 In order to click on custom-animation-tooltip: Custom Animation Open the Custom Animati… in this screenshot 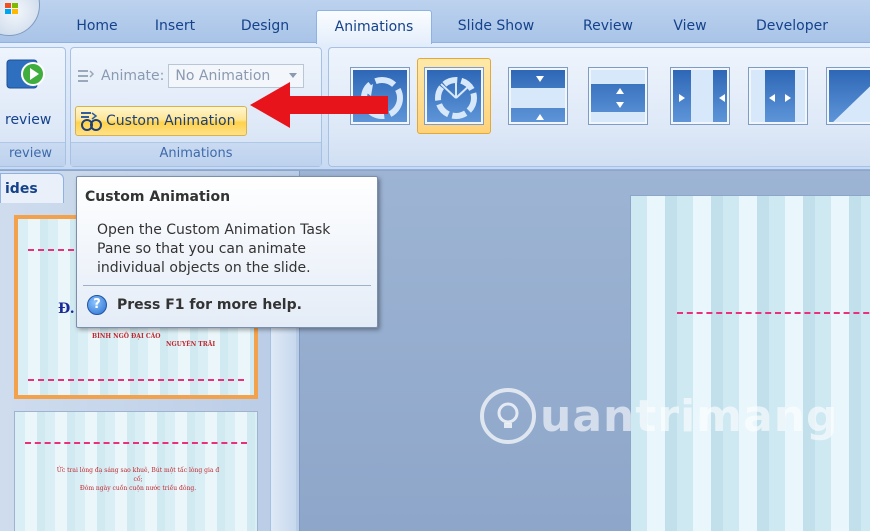, I will do `click(227, 252)`.